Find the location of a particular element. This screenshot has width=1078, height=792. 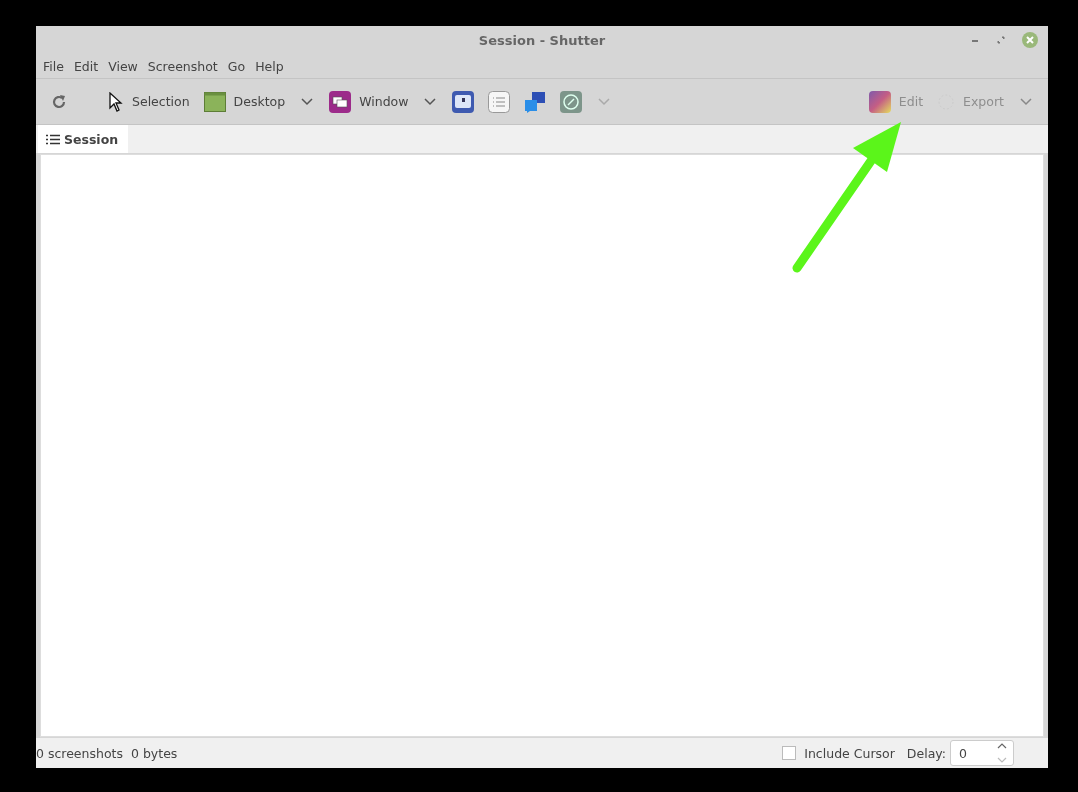

capture-button: Window is located at coordinates (369, 101).